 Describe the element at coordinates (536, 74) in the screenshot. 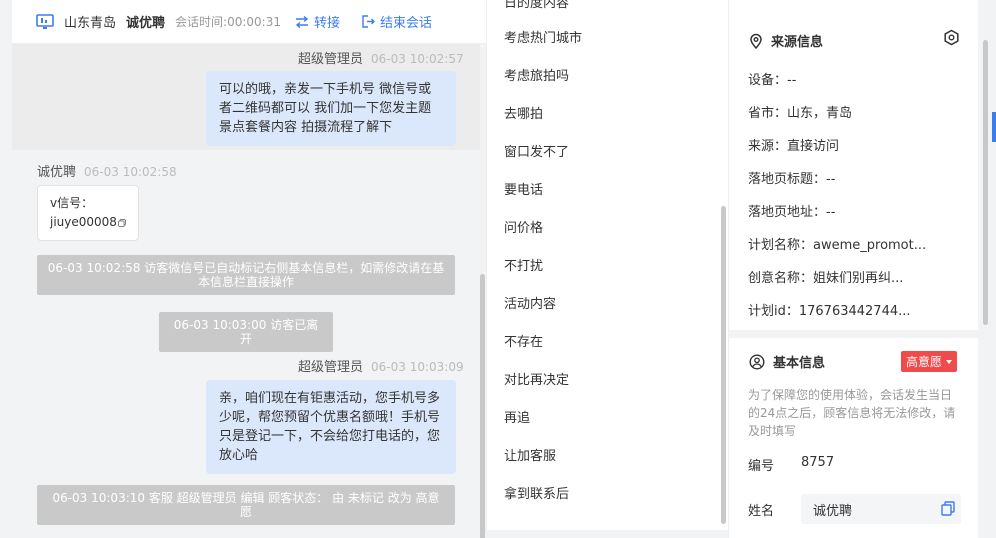

I see `quick-reply-item: 考虑旅拍吗` at that location.